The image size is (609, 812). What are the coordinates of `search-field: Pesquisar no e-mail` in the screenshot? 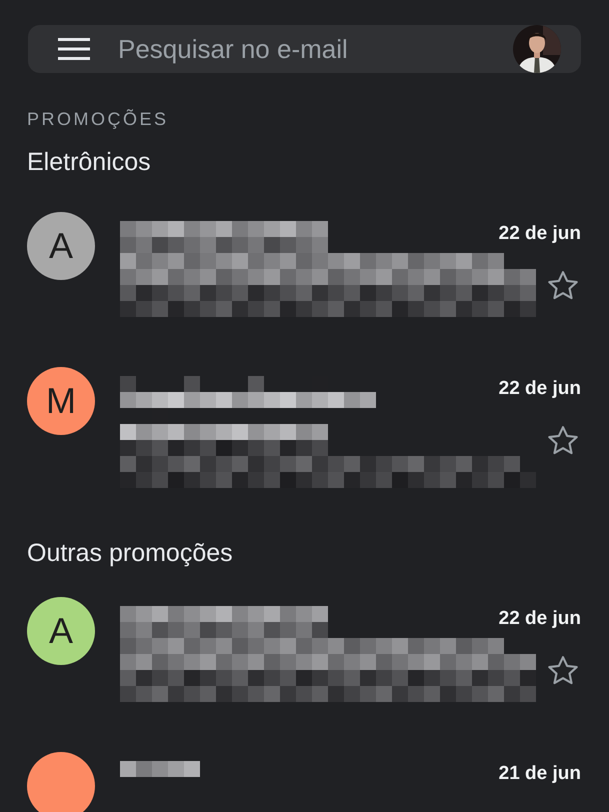 It's located at (301, 49).